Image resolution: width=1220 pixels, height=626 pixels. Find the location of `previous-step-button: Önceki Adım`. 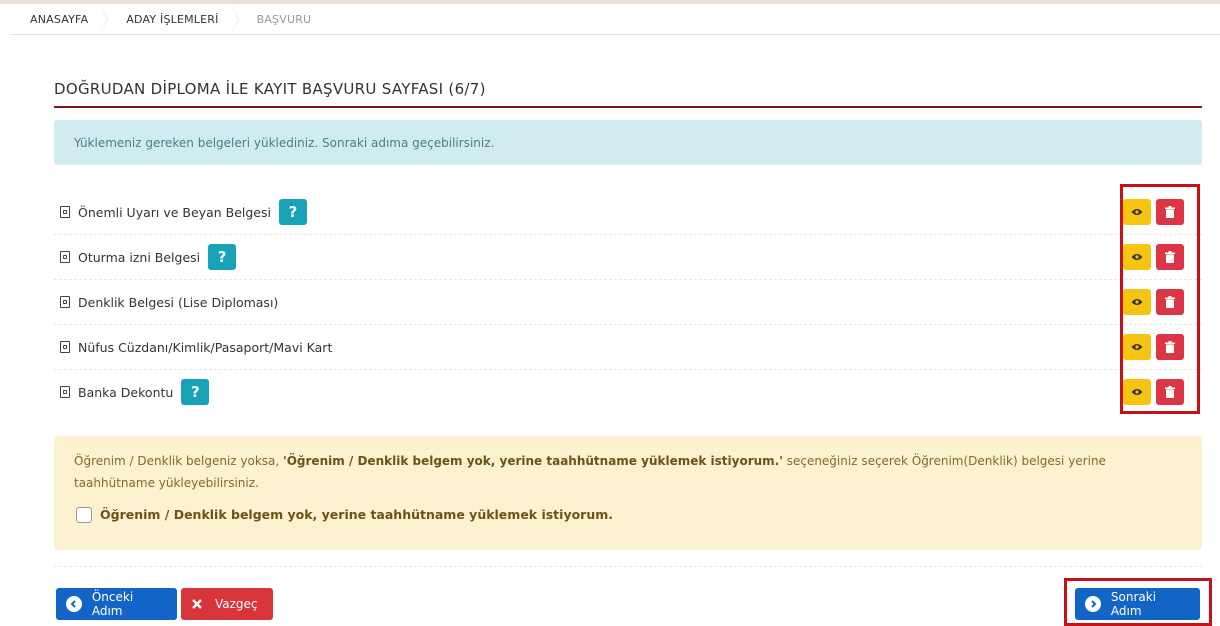

previous-step-button: Önceki Adım is located at coordinates (116, 604).